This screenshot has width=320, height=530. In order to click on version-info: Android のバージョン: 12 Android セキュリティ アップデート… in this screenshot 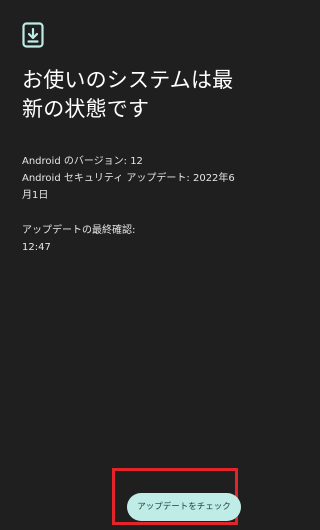, I will do `click(129, 178)`.